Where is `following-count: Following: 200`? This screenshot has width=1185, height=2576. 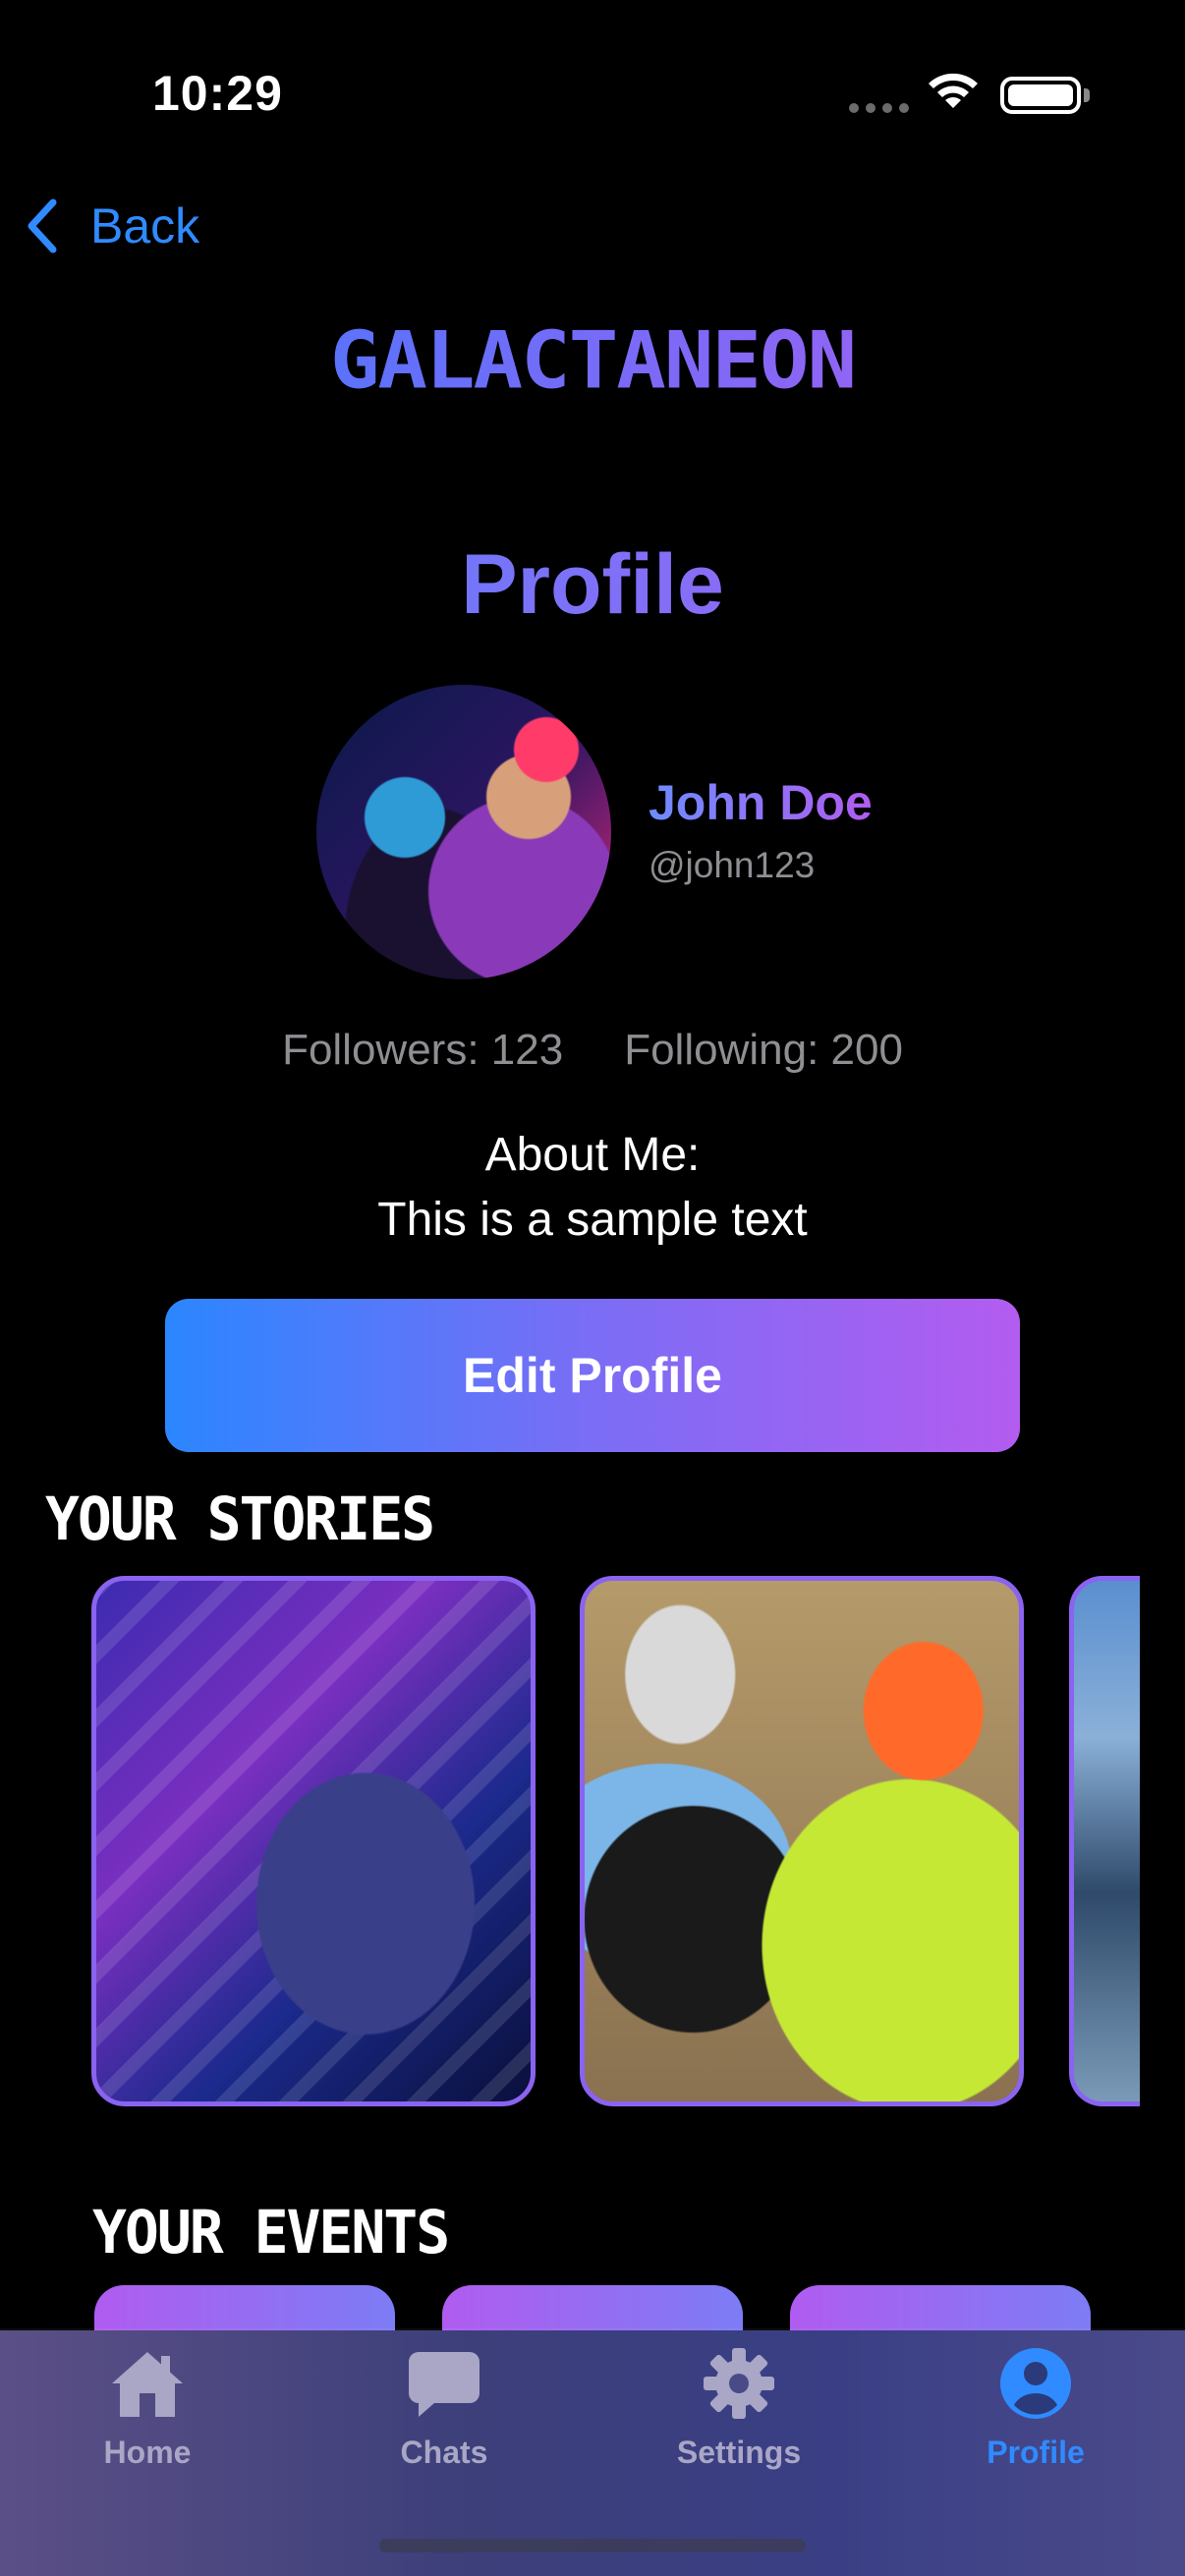
following-count: Following: 200 is located at coordinates (763, 1050).